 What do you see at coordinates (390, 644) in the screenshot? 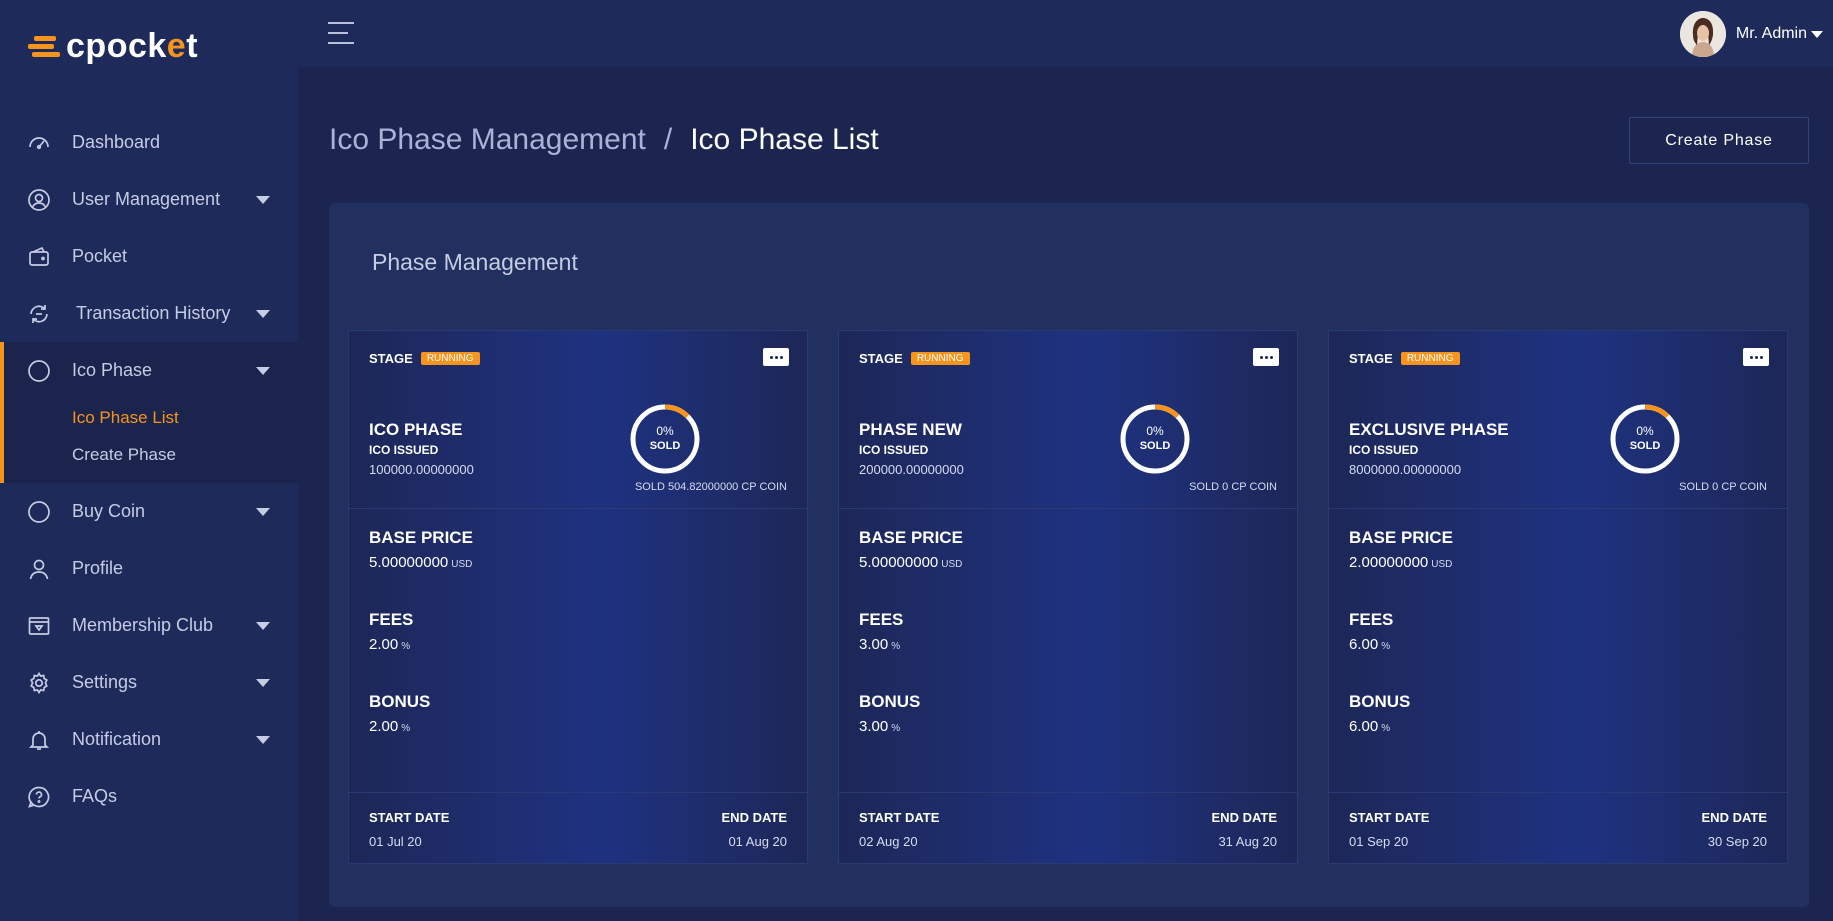
I see `fees-value: 2.00%` at bounding box center [390, 644].